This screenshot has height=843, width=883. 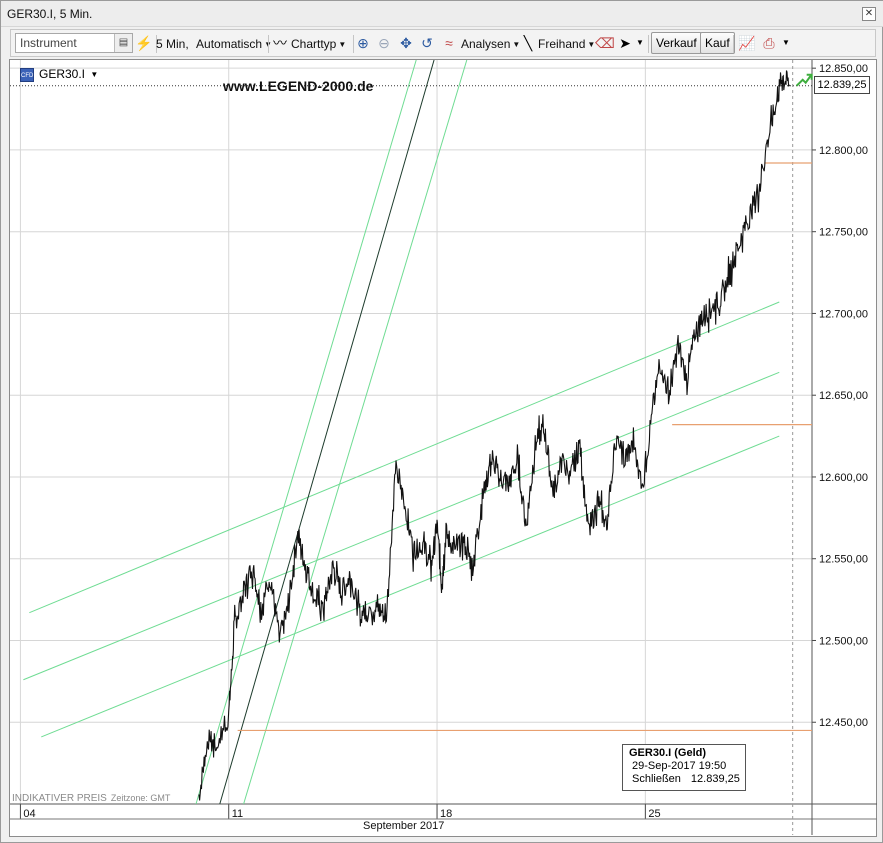 I want to click on y-tick-label: 12.600,00, so click(x=843, y=478).